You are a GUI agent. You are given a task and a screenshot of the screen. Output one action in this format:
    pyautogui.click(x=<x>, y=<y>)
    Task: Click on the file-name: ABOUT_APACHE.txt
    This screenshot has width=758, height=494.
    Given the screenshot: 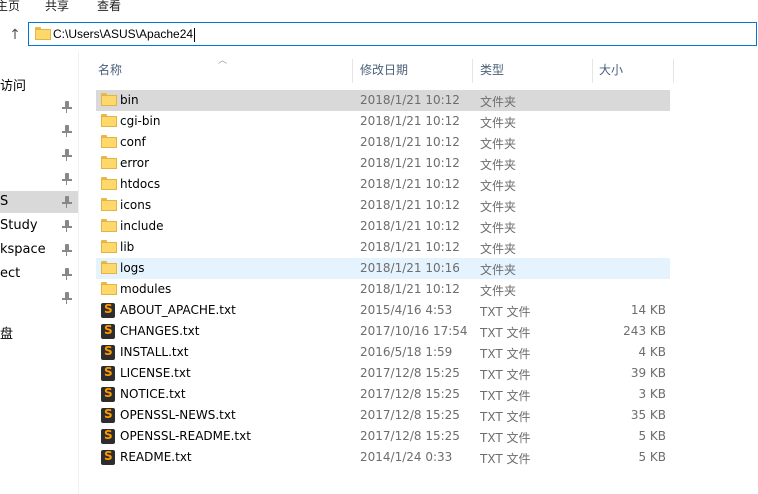 What is the action you would take?
    pyautogui.click(x=178, y=310)
    